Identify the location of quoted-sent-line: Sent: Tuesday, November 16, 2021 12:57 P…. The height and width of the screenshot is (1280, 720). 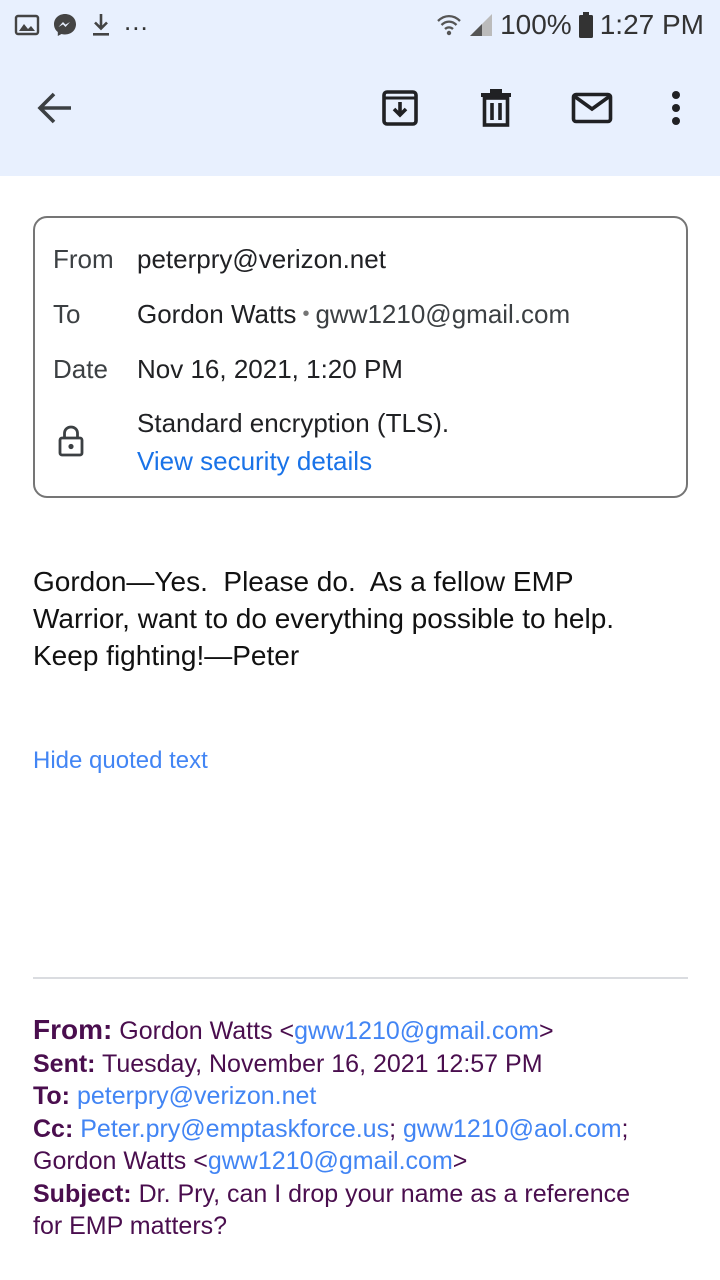
(368, 1064).